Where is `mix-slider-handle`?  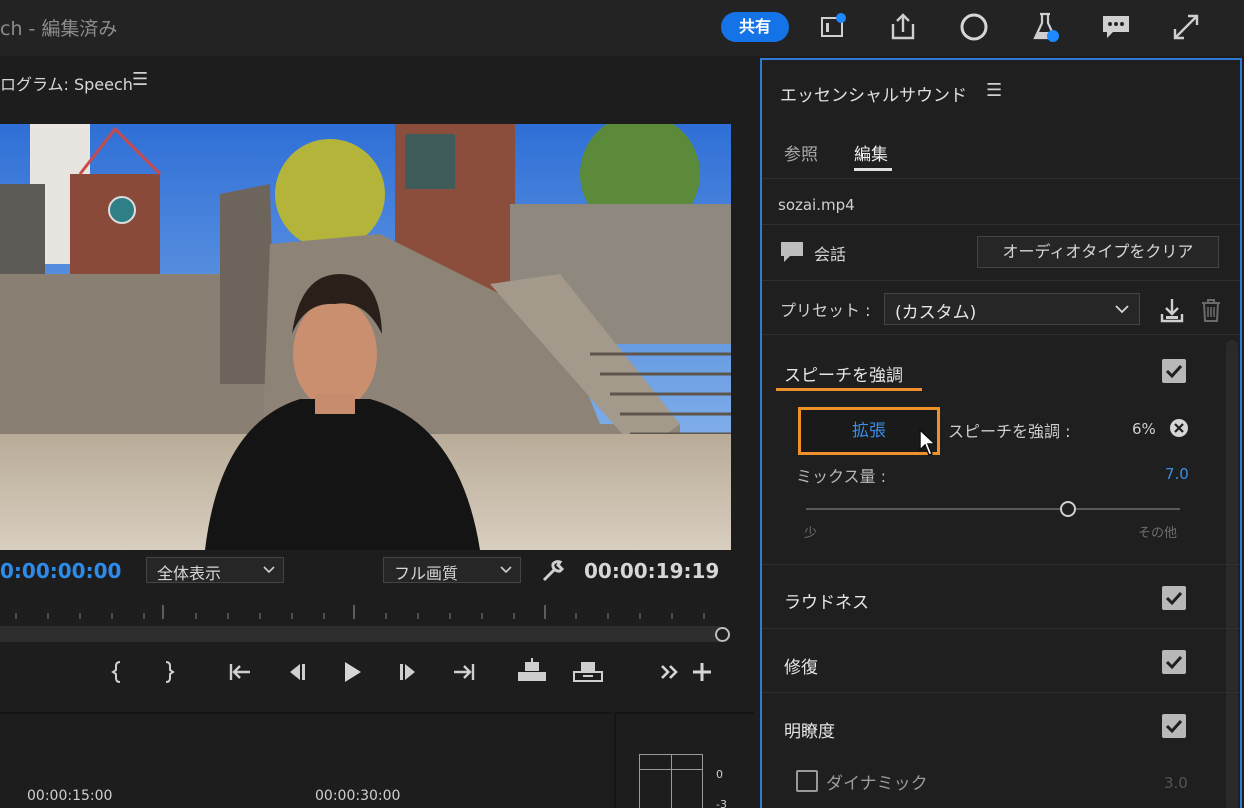 mix-slider-handle is located at coordinates (1067, 509).